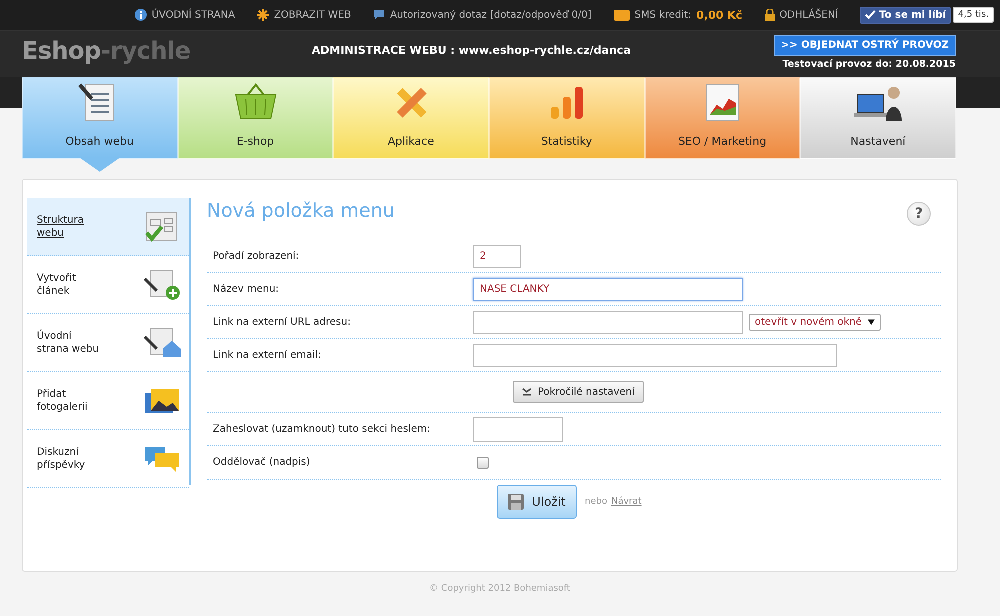 This screenshot has width=1000, height=616. I want to click on save-button: Uložit, so click(537, 502).